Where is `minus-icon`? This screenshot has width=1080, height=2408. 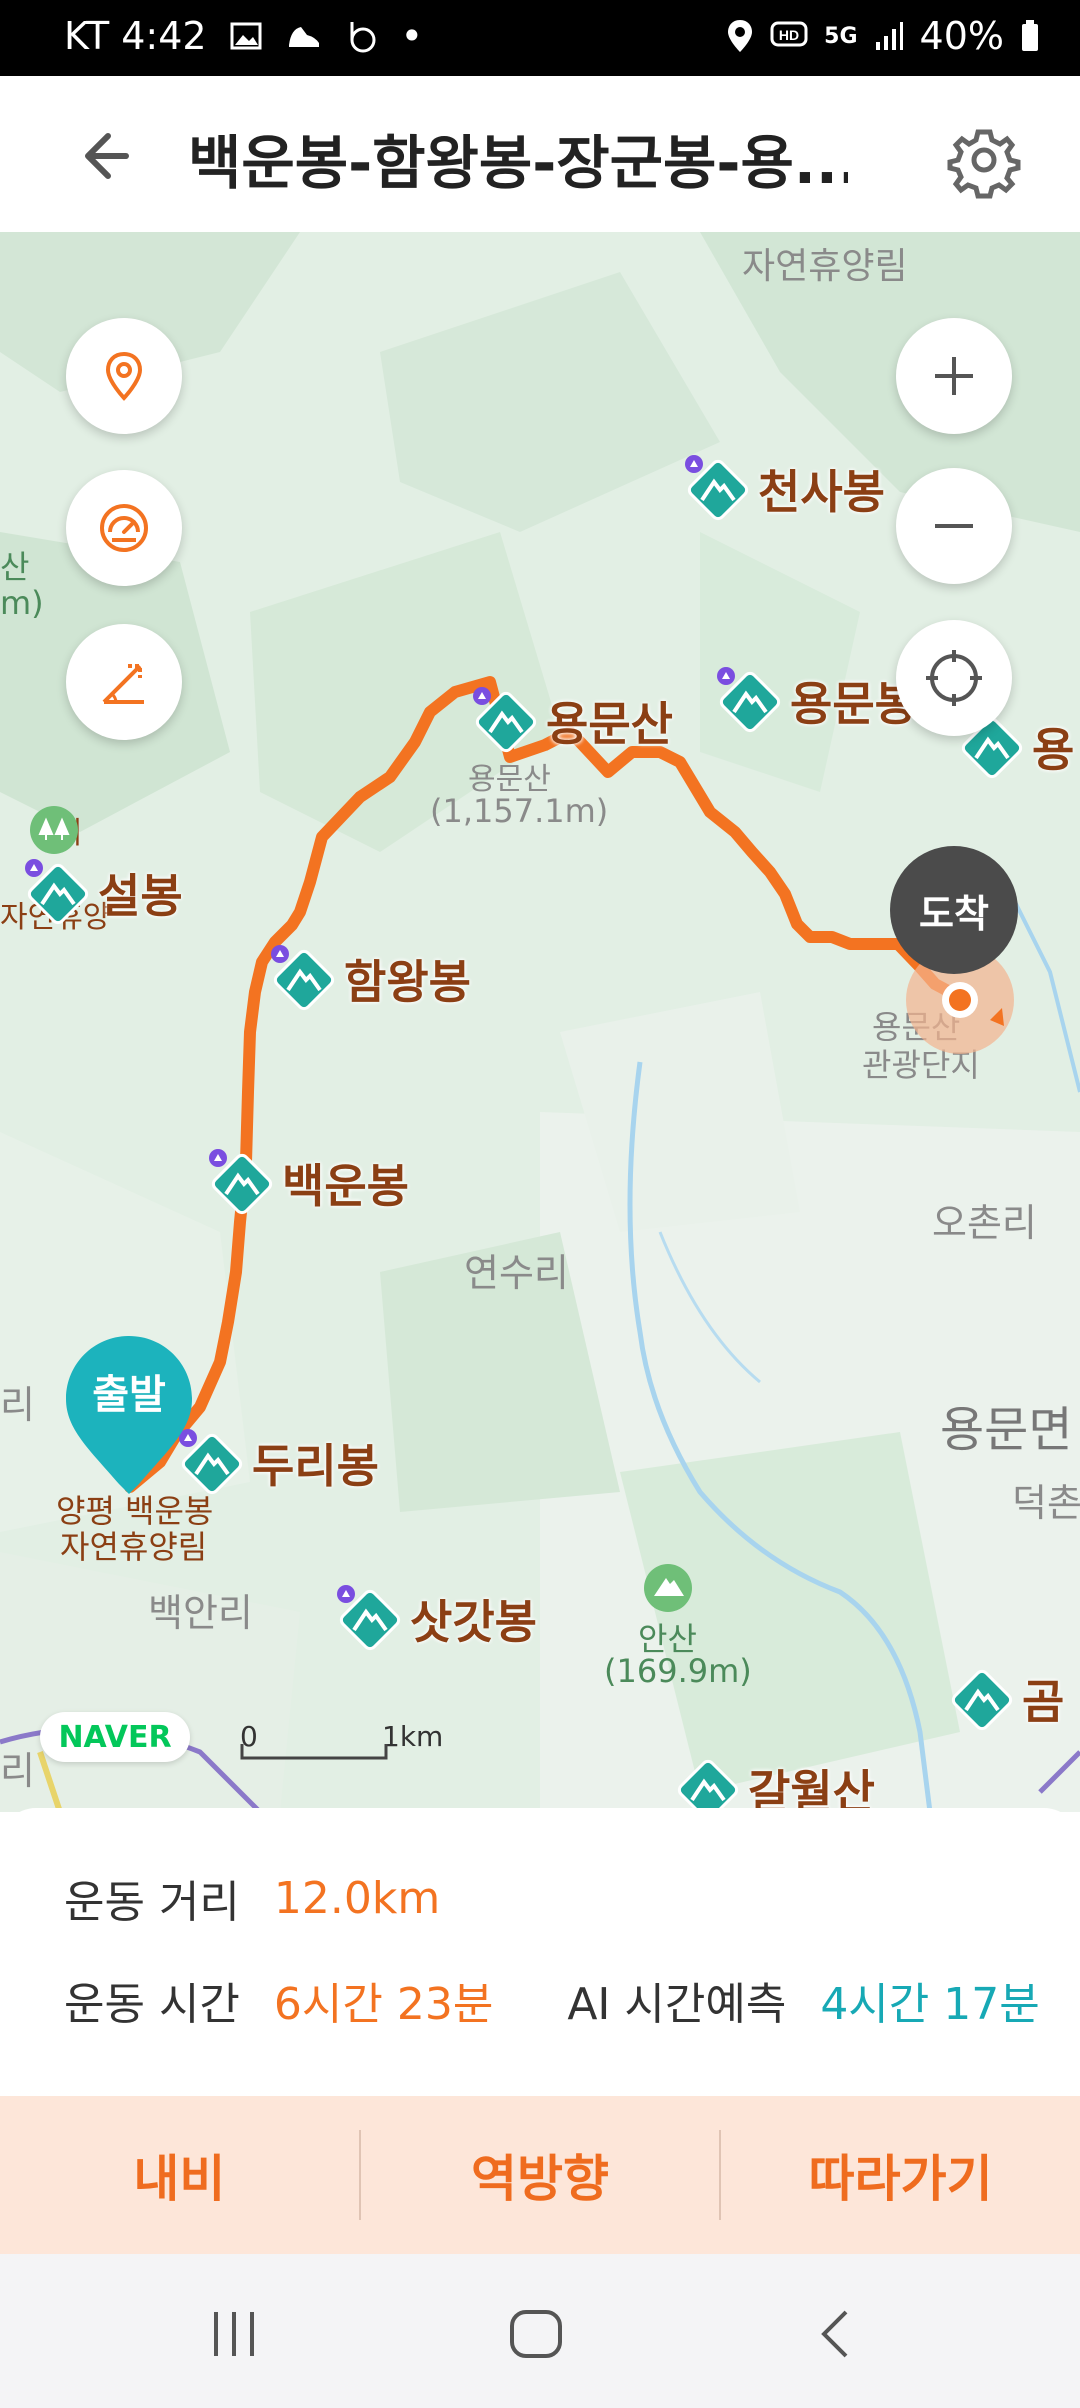 minus-icon is located at coordinates (954, 526).